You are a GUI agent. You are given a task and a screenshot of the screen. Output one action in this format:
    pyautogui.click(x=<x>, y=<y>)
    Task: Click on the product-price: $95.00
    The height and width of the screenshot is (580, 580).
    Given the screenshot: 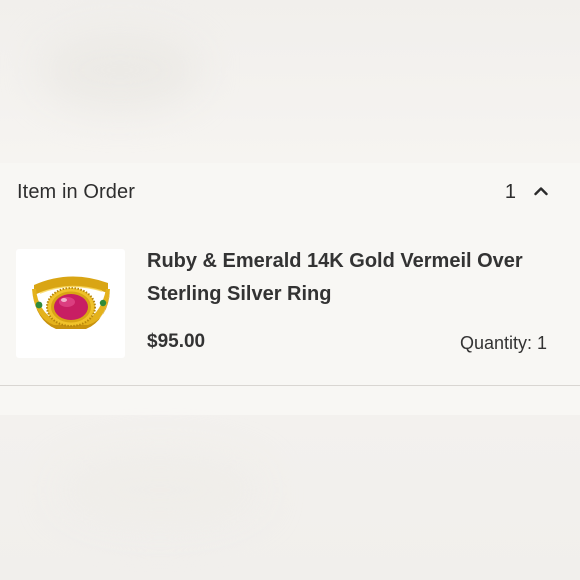 What is the action you would take?
    pyautogui.click(x=176, y=341)
    